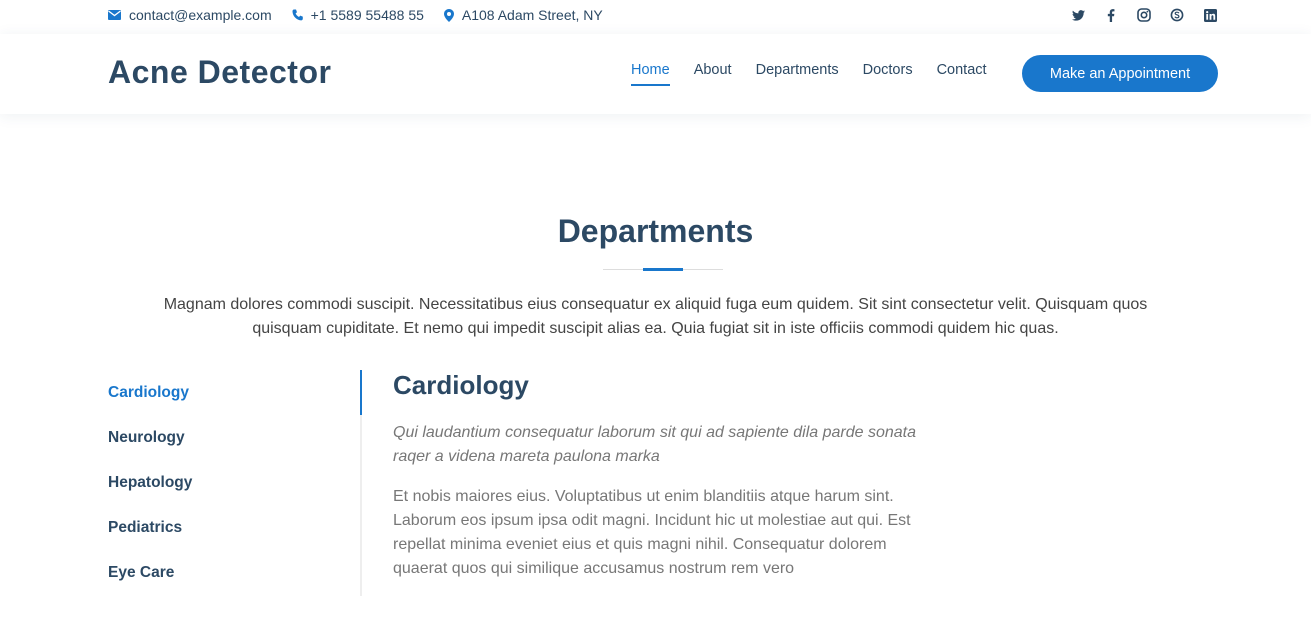  What do you see at coordinates (650, 74) in the screenshot?
I see `nav-home: Home` at bounding box center [650, 74].